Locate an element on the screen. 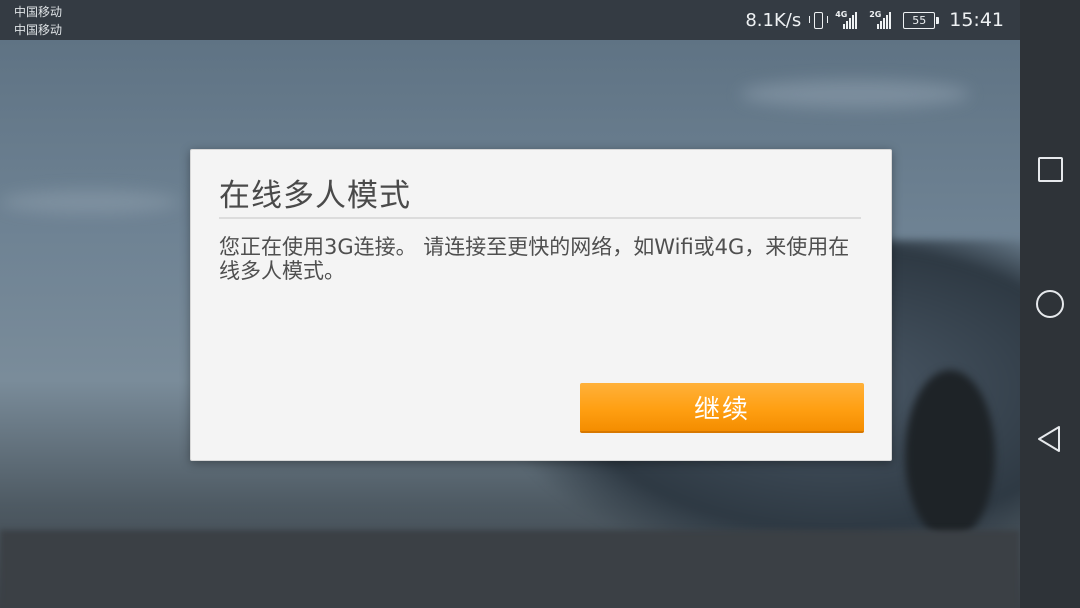 This screenshot has width=1080, height=608. battery-icon: 55 is located at coordinates (921, 20).